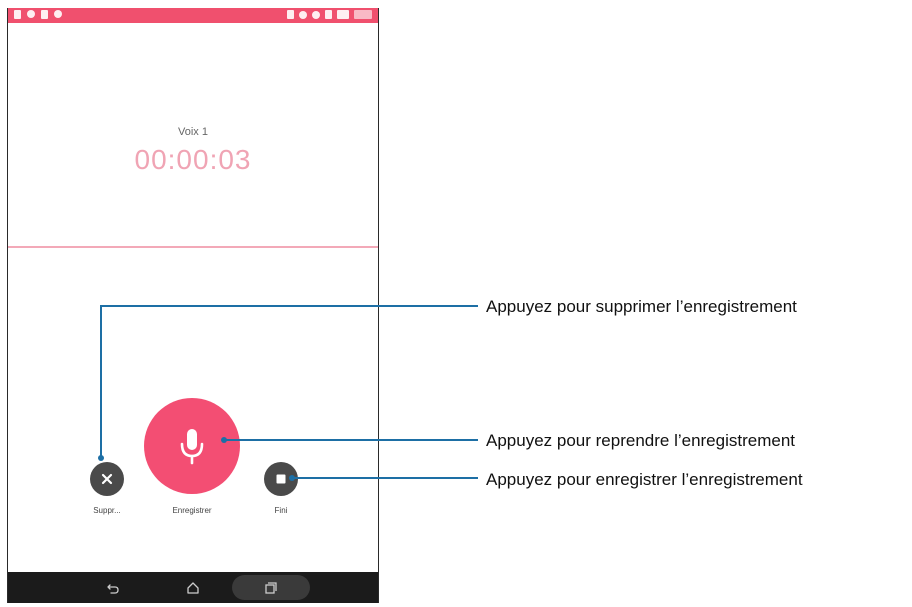 Image resolution: width=912 pixels, height=607 pixels. I want to click on leader-line-delete, so click(289, 381).